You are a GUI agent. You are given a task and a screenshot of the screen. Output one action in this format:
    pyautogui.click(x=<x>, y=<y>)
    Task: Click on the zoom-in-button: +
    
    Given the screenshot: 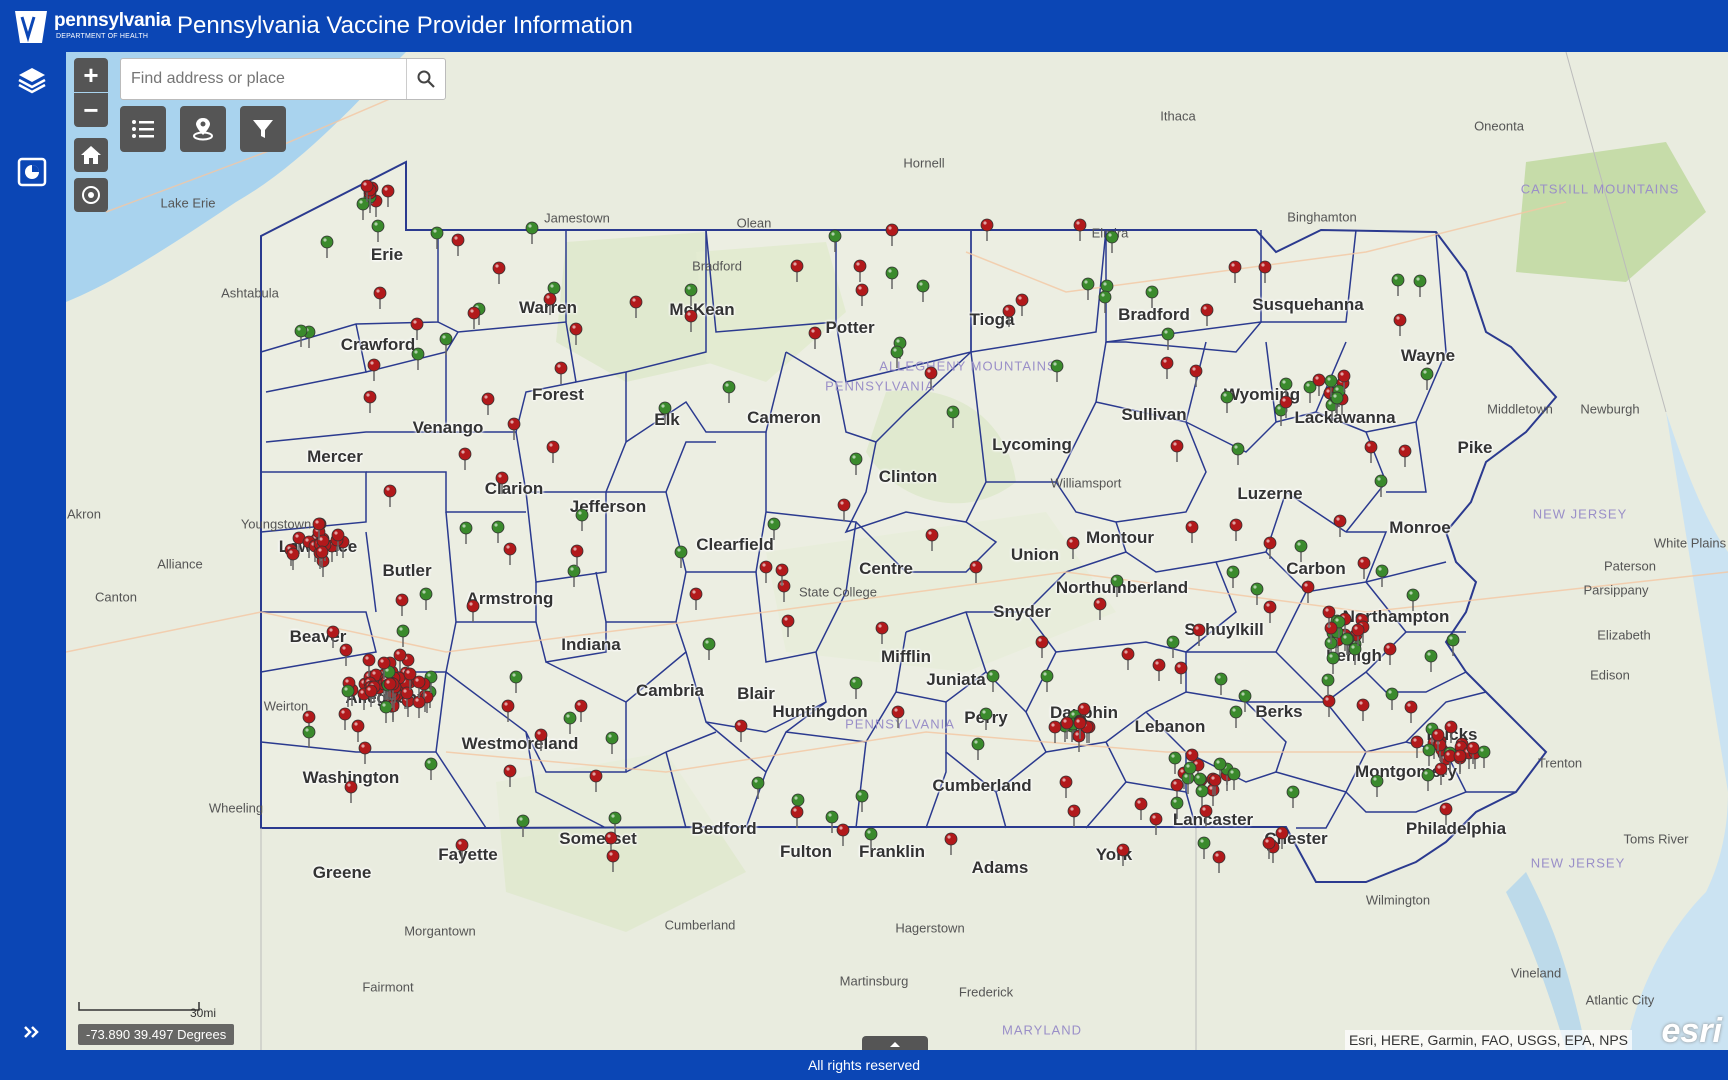 What is the action you would take?
    pyautogui.click(x=91, y=75)
    